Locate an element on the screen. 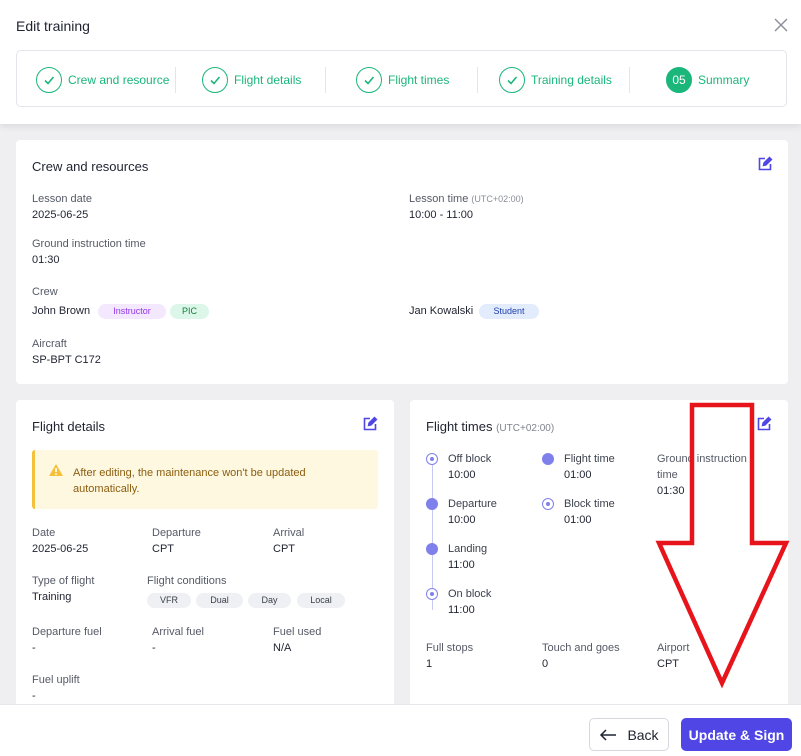 This screenshot has width=801, height=756. flight-conditions-label: Flight conditions is located at coordinates (187, 581).